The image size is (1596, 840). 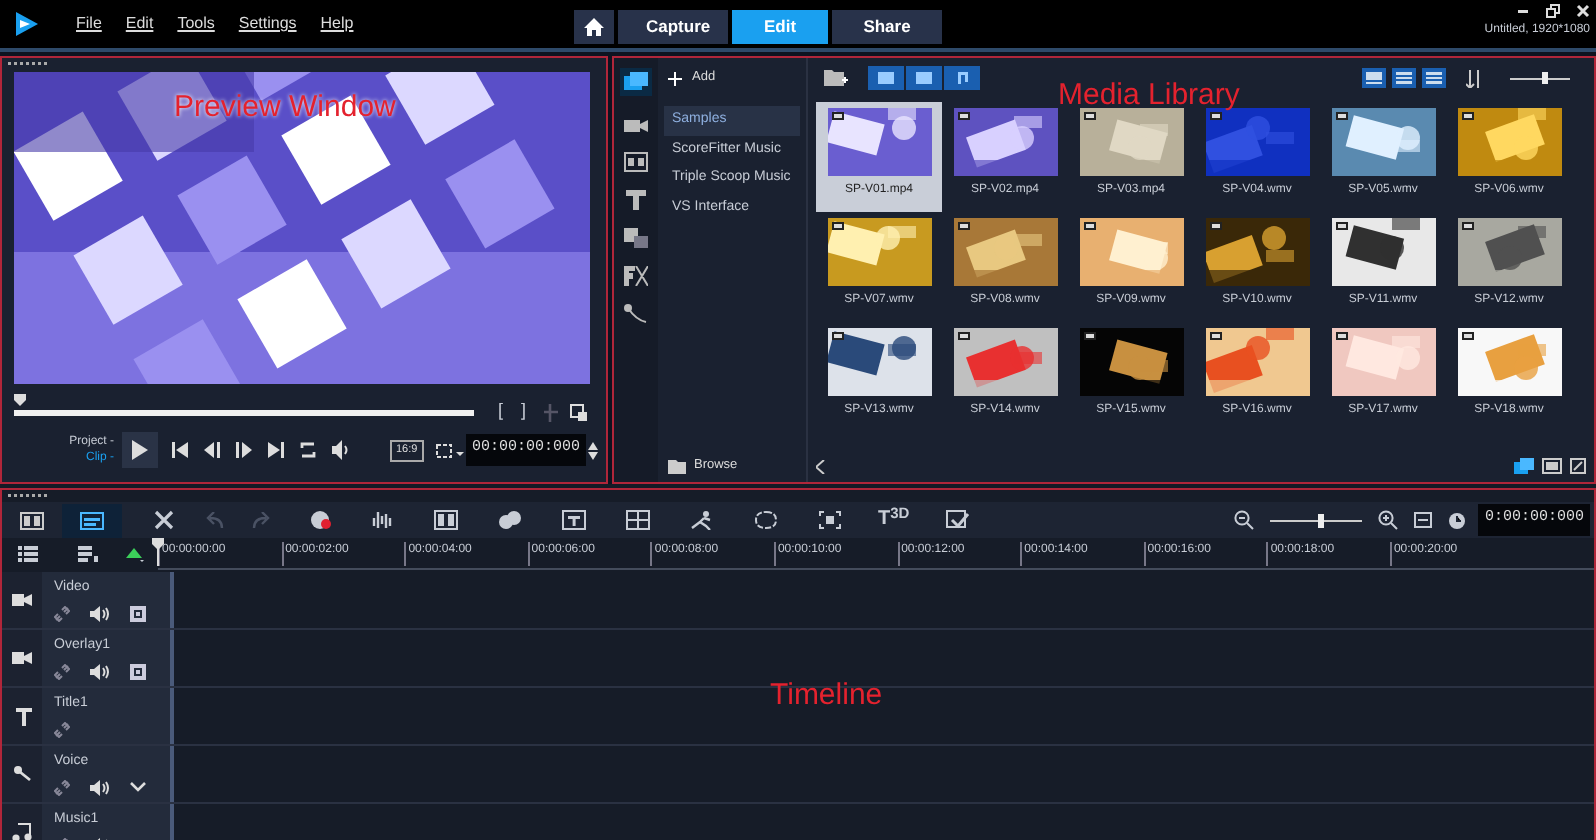 I want to click on spin-arrows-icon, so click(x=593, y=450).